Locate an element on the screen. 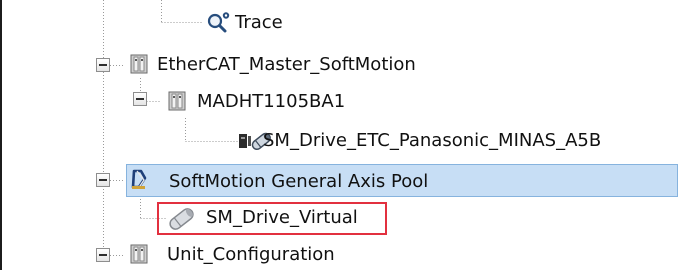 The width and height of the screenshot is (678, 270). tree-node-label: SM_Drive_Virtual is located at coordinates (282, 217).